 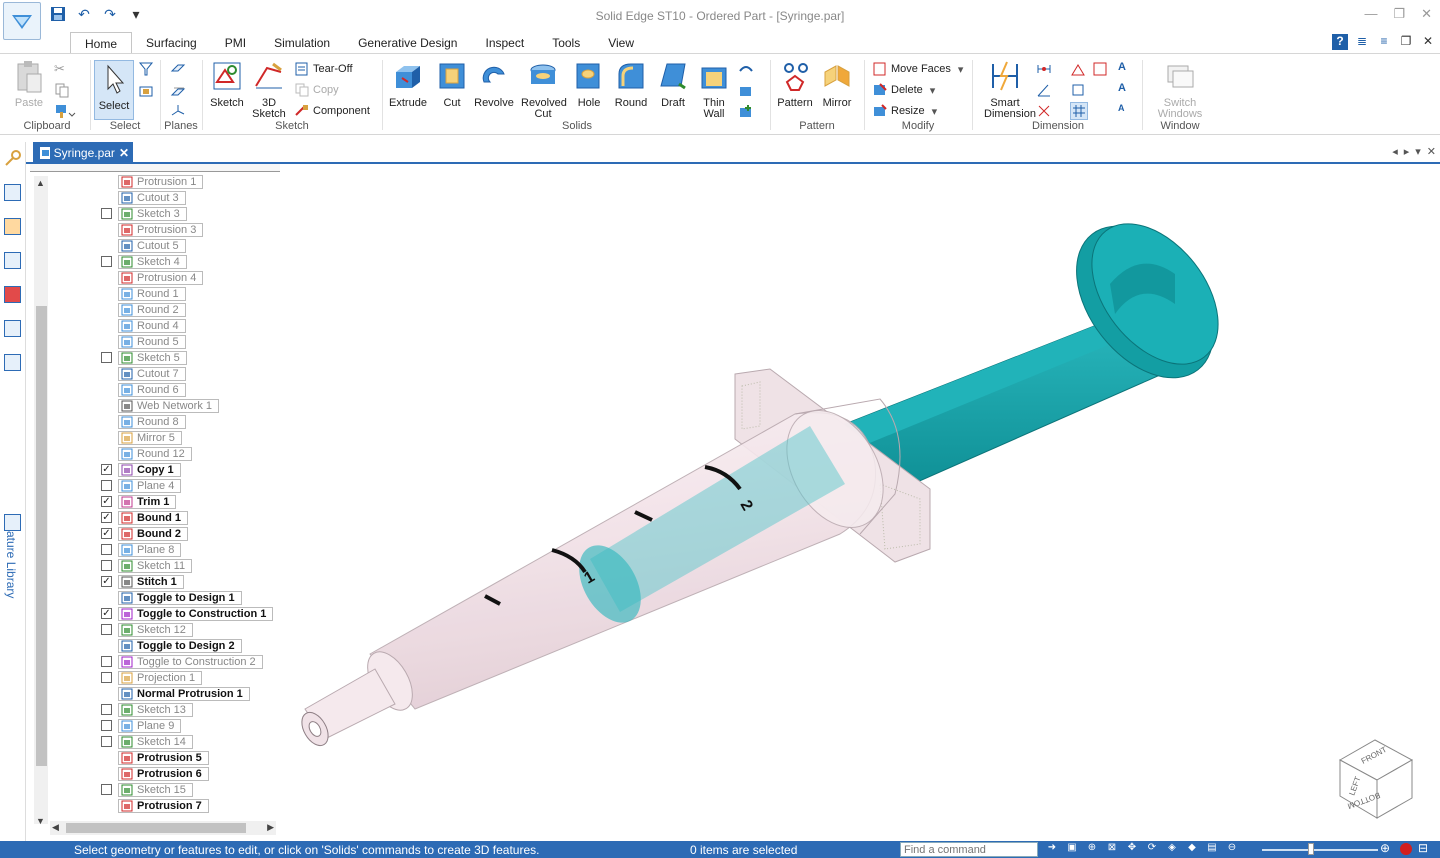 What do you see at coordinates (1406, 42) in the screenshot?
I see `doc-restore-icon: ❐` at bounding box center [1406, 42].